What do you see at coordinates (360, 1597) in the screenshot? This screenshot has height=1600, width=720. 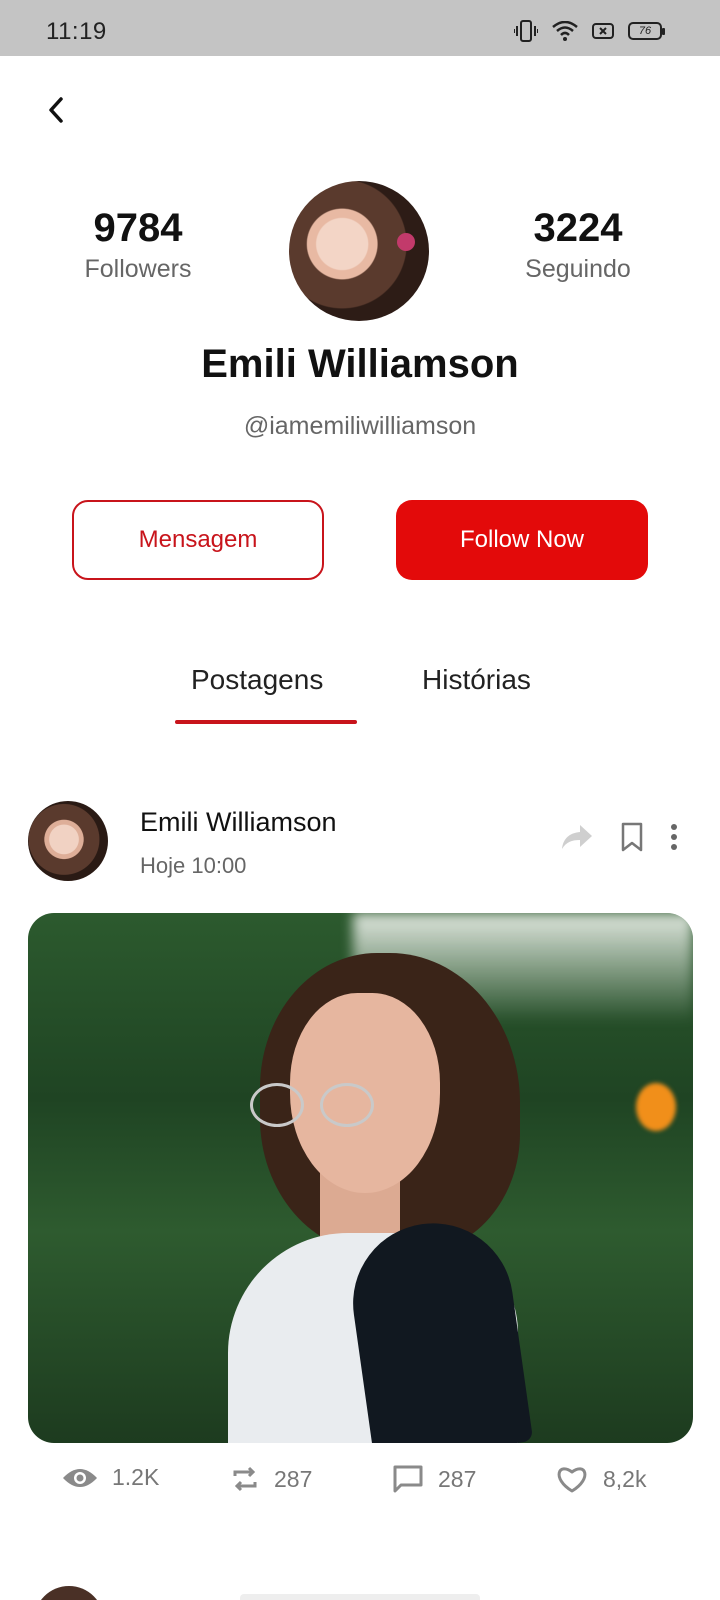 I see `next-post-placeholder` at bounding box center [360, 1597].